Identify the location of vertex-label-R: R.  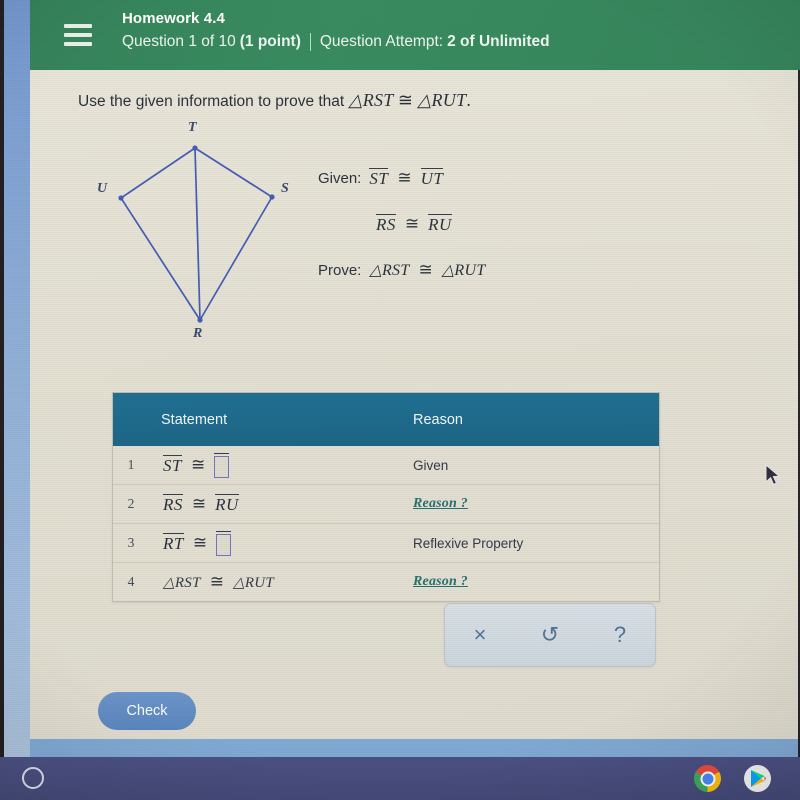
(198, 333).